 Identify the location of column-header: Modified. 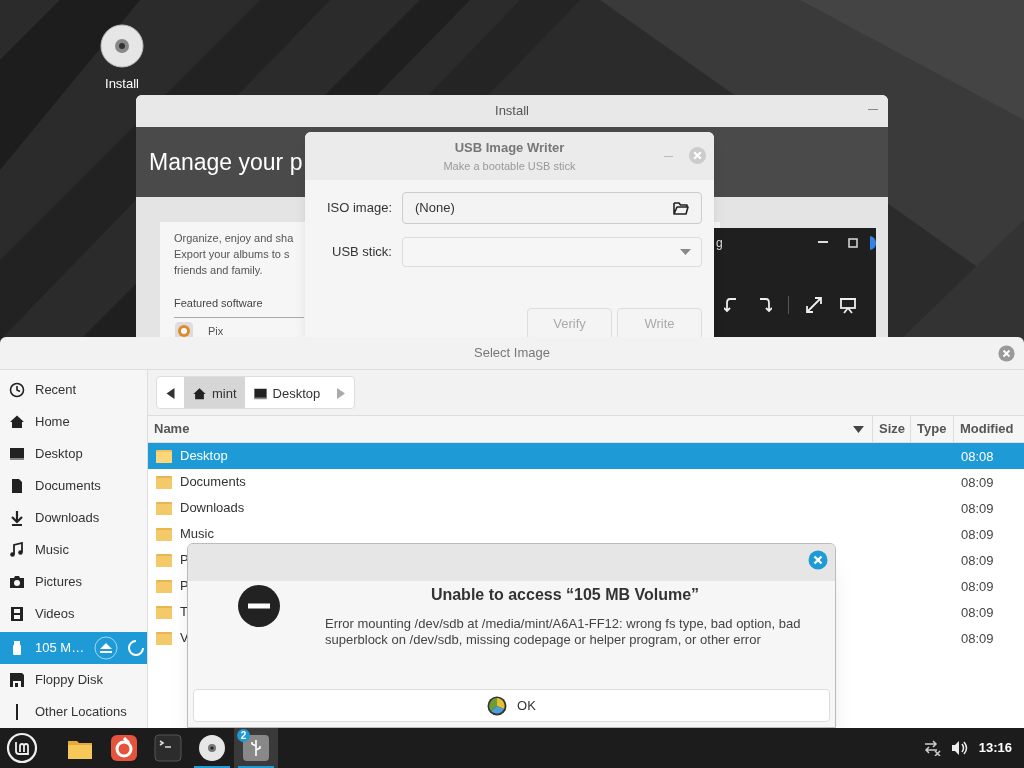
(988, 429).